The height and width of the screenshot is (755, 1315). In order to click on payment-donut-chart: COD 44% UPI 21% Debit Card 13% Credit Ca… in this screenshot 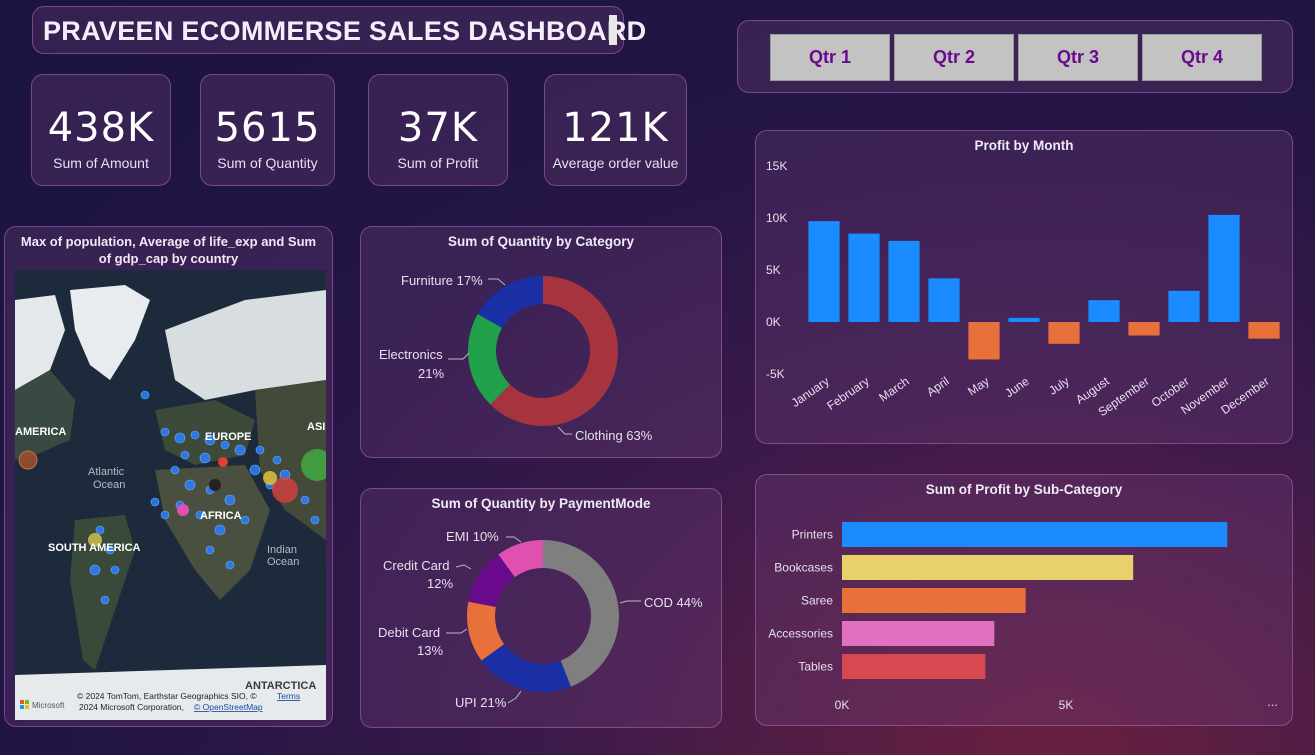, I will do `click(540, 619)`.